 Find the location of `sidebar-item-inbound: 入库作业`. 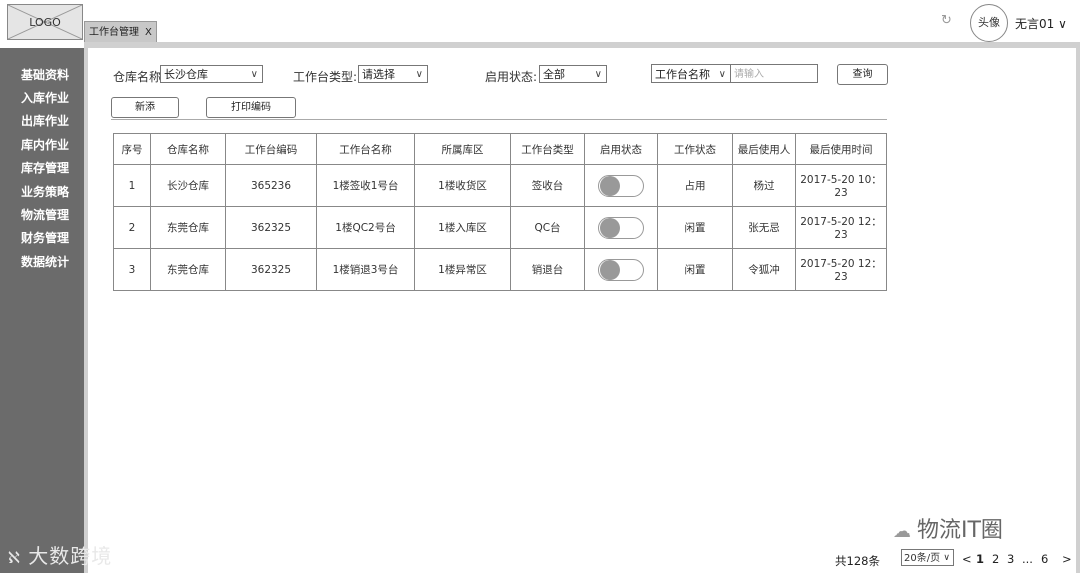

sidebar-item-inbound: 入库作业 is located at coordinates (45, 97).